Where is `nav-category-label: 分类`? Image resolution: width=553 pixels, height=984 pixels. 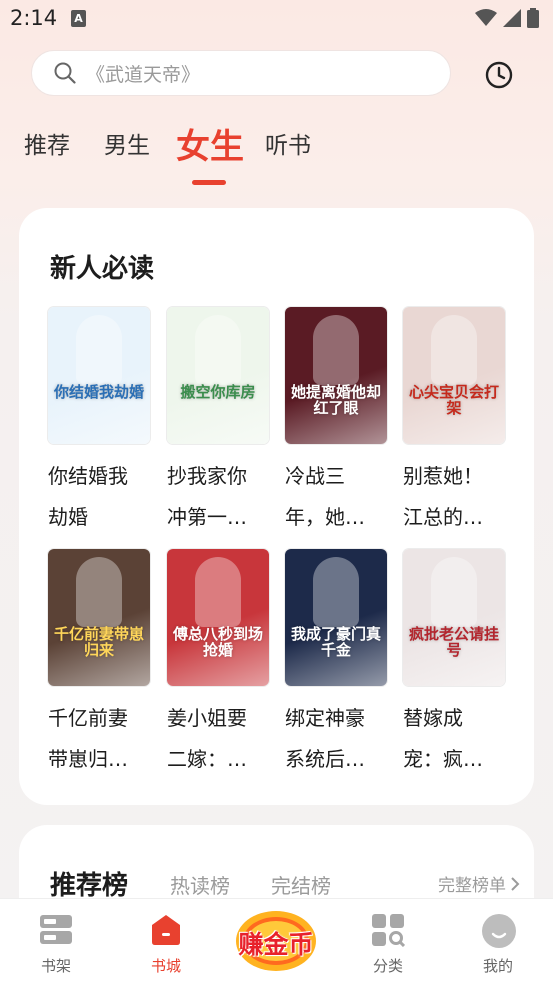
nav-category-label: 分类 is located at coordinates (387, 966).